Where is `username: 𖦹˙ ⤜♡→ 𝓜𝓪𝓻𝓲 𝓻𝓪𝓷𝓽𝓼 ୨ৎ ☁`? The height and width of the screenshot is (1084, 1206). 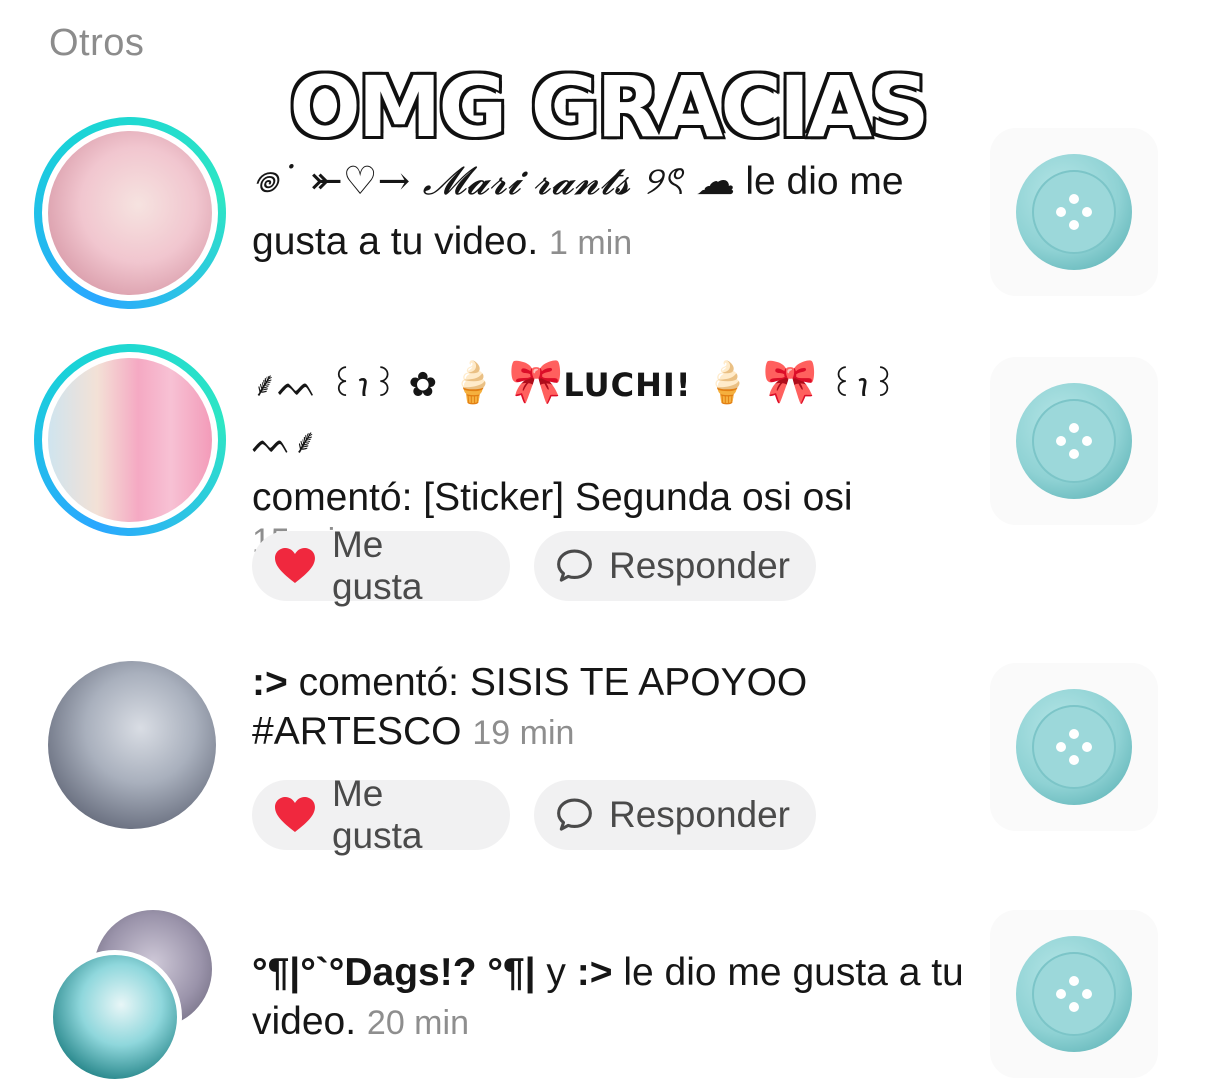
username: 𖦹˙ ⤜♡→ 𝓜𝓪𝓻𝓲 𝓻𝓪𝓷𝓽𝓼 ୨ৎ ☁ is located at coordinates (493, 181).